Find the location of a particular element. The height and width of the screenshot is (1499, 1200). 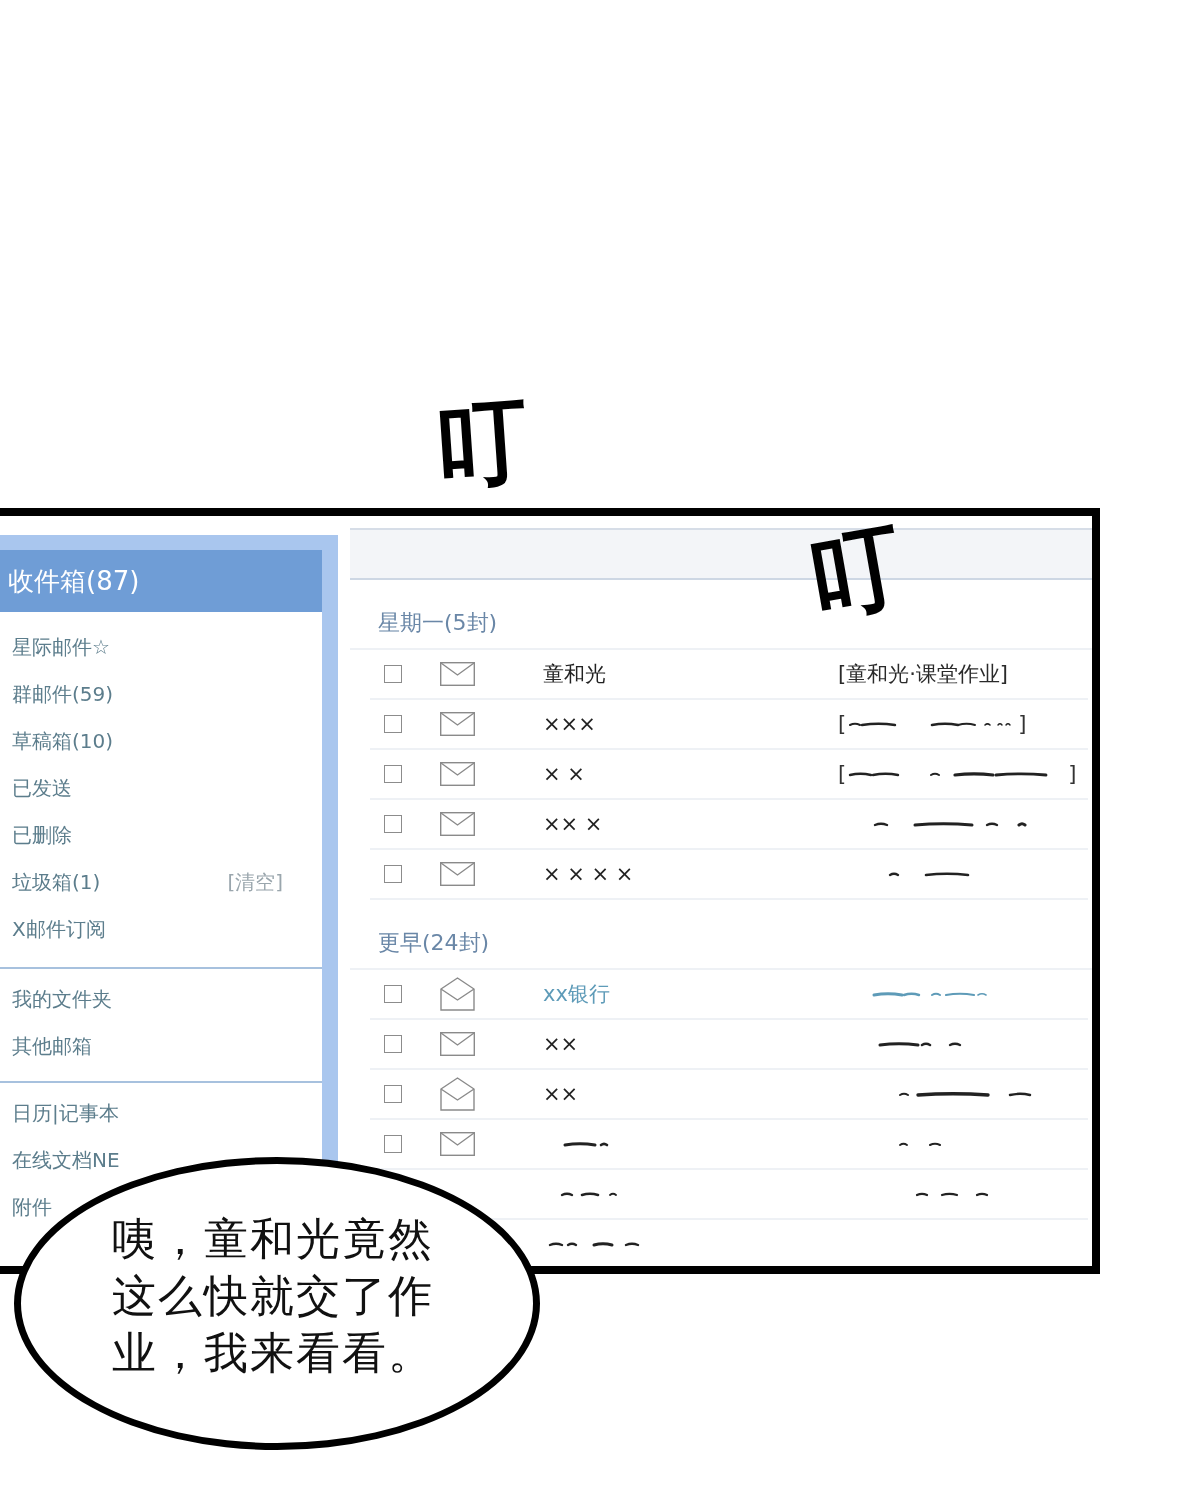

inbox-header: 收件箱(87) is located at coordinates (161, 581).